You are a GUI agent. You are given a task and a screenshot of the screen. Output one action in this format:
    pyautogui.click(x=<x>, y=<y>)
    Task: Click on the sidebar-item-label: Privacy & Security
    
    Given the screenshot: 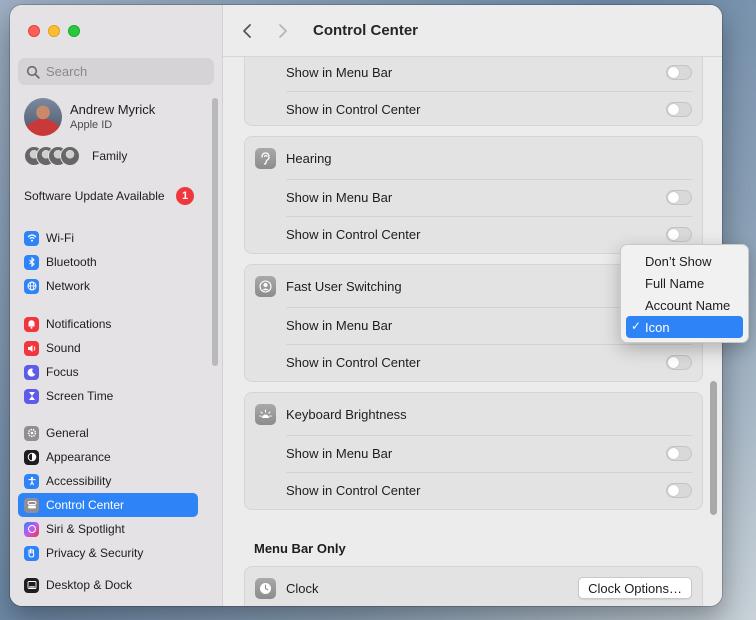 What is the action you would take?
    pyautogui.click(x=95, y=553)
    